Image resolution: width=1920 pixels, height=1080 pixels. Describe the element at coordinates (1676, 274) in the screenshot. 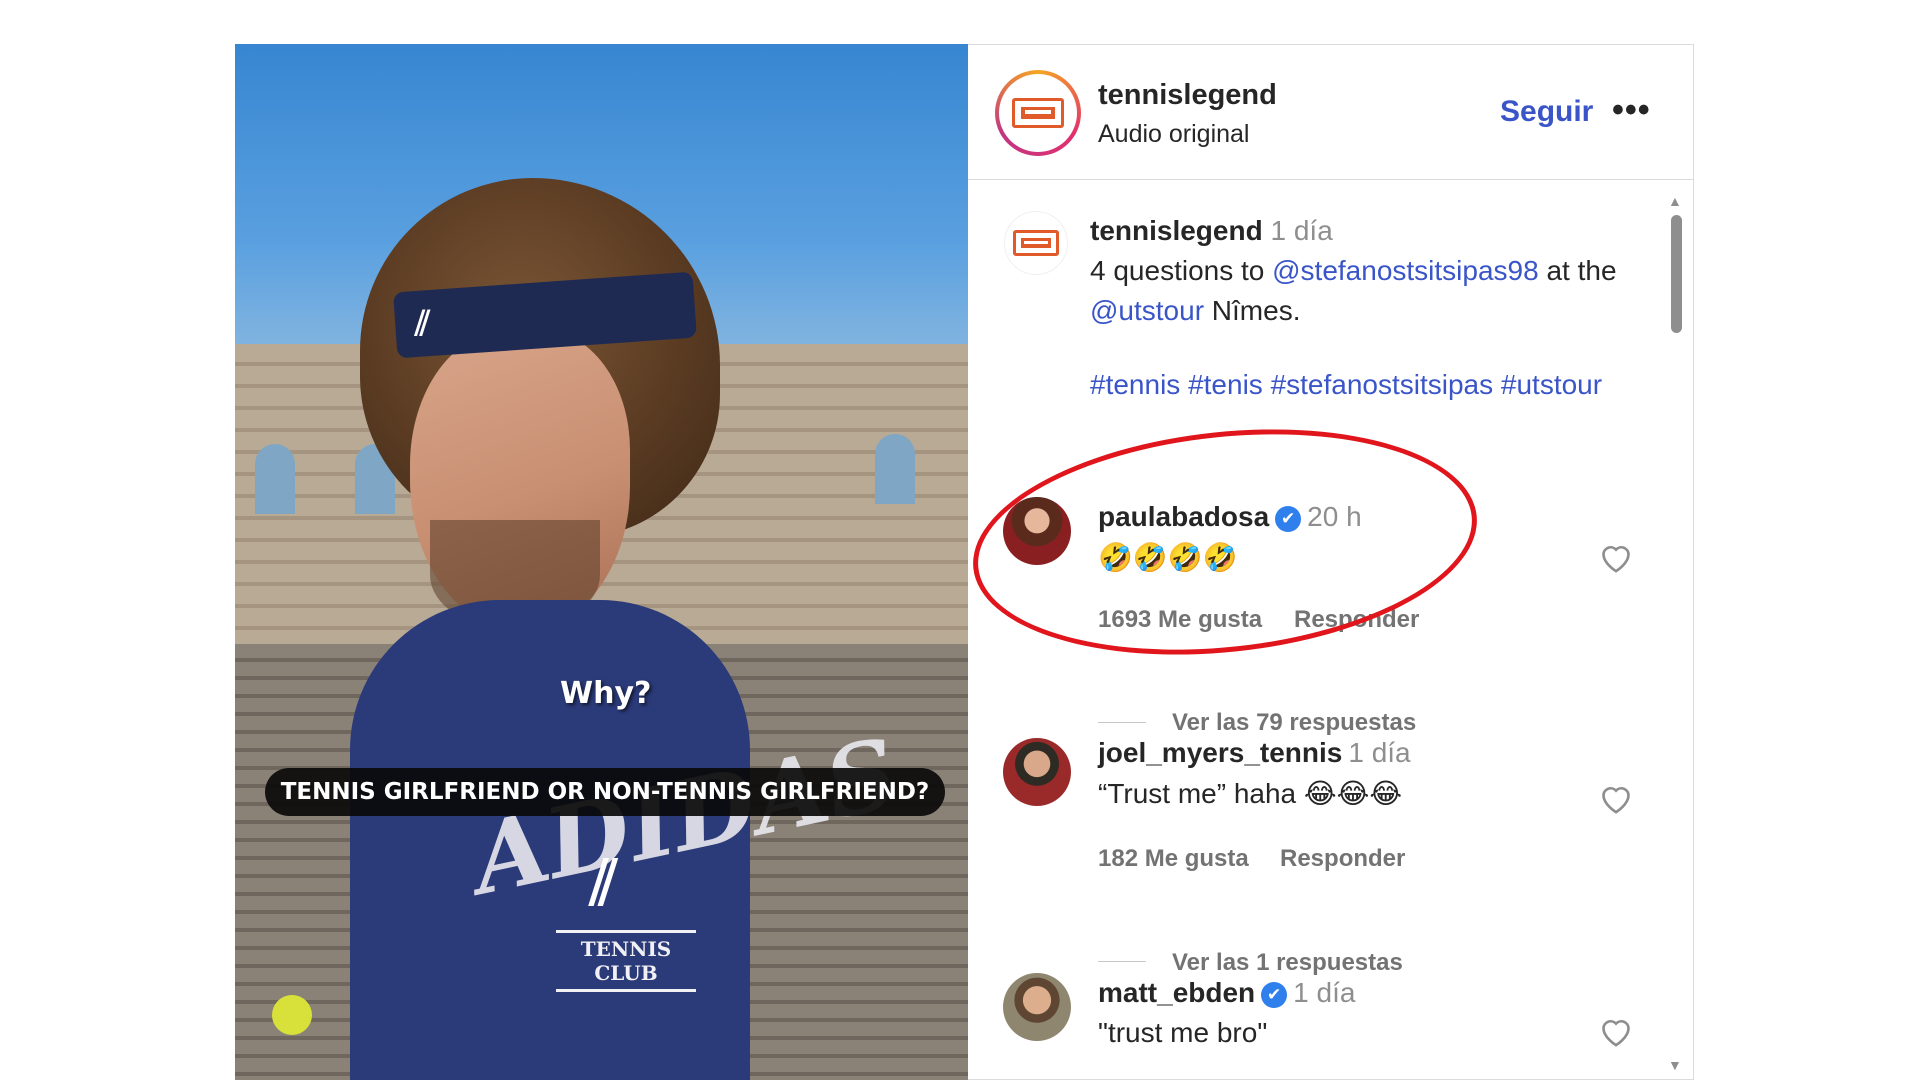

I see `scrollbar-thumb` at that location.